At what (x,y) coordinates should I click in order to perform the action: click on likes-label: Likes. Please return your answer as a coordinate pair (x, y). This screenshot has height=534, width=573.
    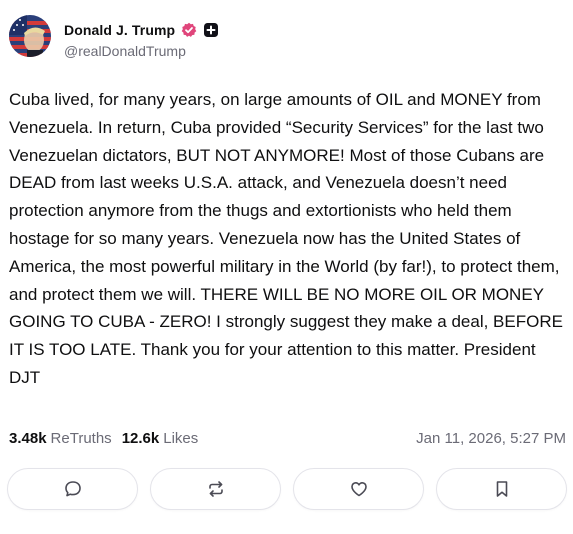
    Looking at the image, I should click on (181, 438).